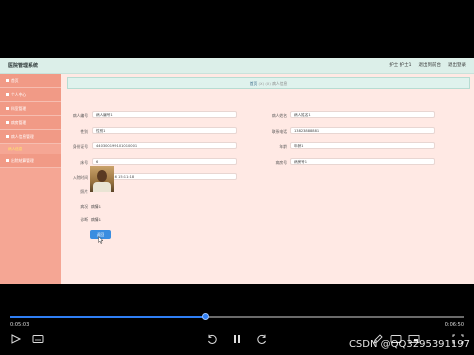 The width and height of the screenshot is (474, 355). I want to click on play-icon, so click(16, 339).